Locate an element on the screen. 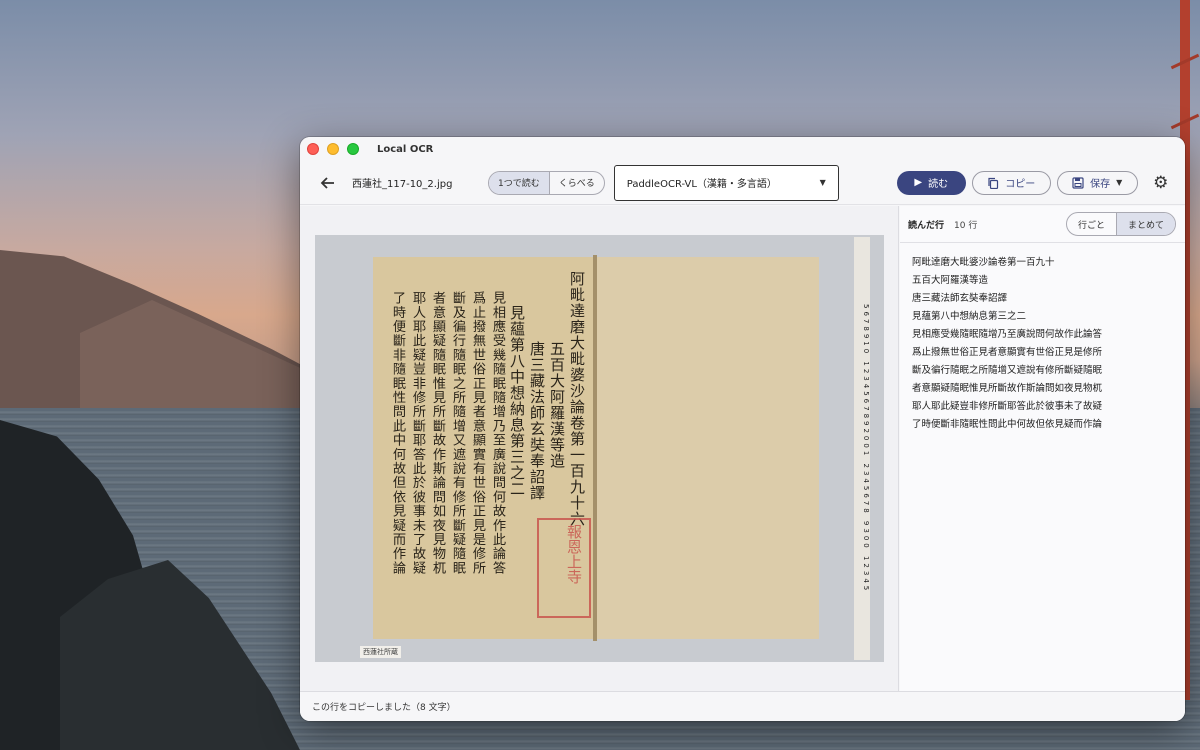  ocr-line: 唐三藏法師玄奘奉詔譯 is located at coordinates (1048, 299).